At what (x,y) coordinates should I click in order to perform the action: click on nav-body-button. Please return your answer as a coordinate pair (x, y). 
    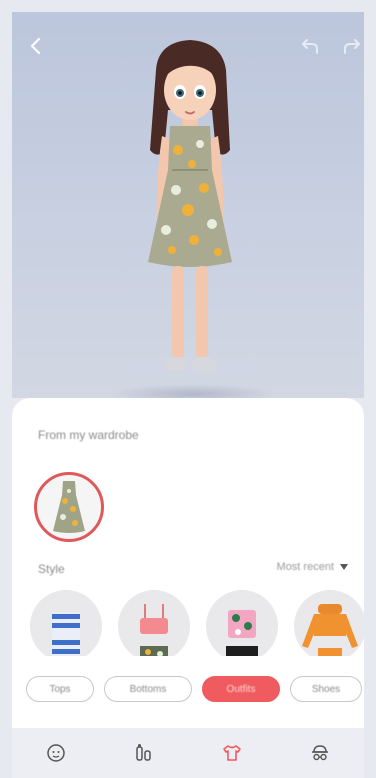
    Looking at the image, I should click on (144, 753).